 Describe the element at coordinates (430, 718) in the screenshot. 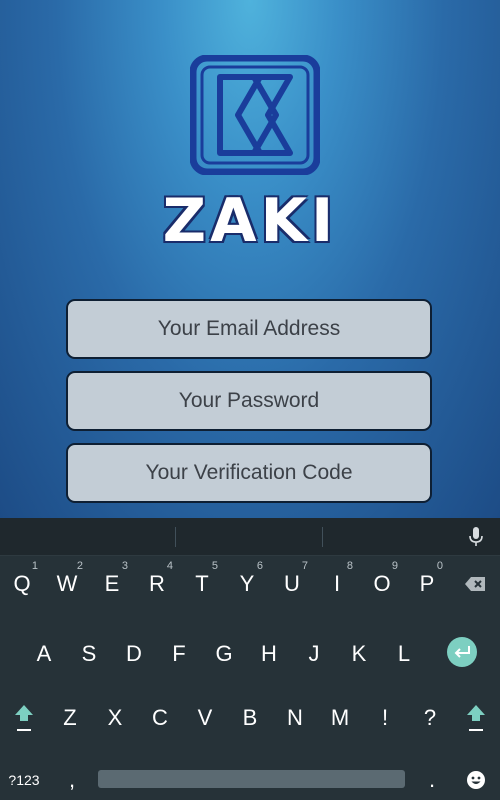

I see `key-question: ?` at that location.